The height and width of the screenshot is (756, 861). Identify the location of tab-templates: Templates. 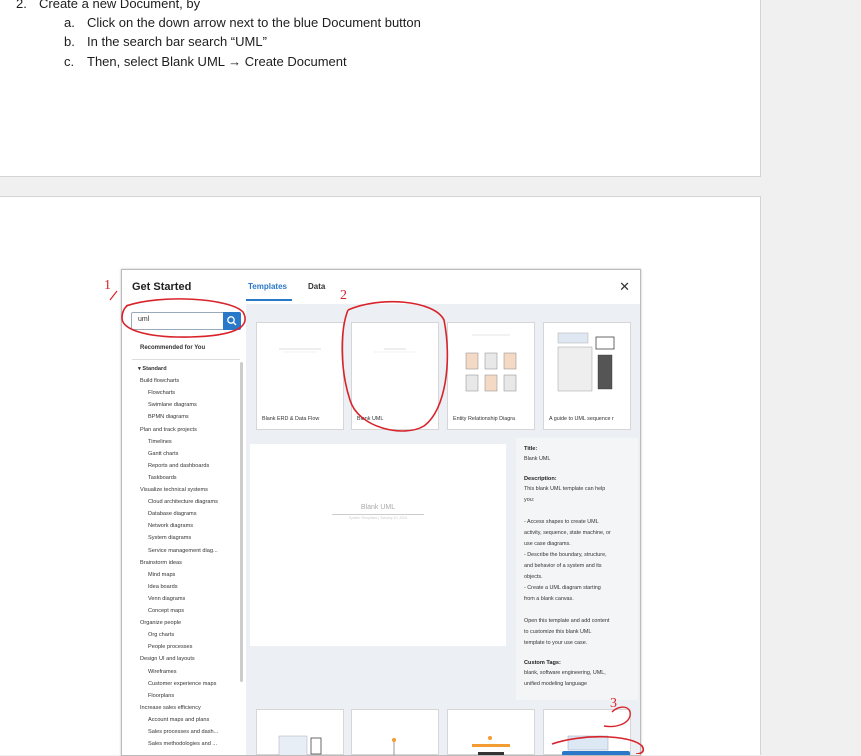
(267, 286).